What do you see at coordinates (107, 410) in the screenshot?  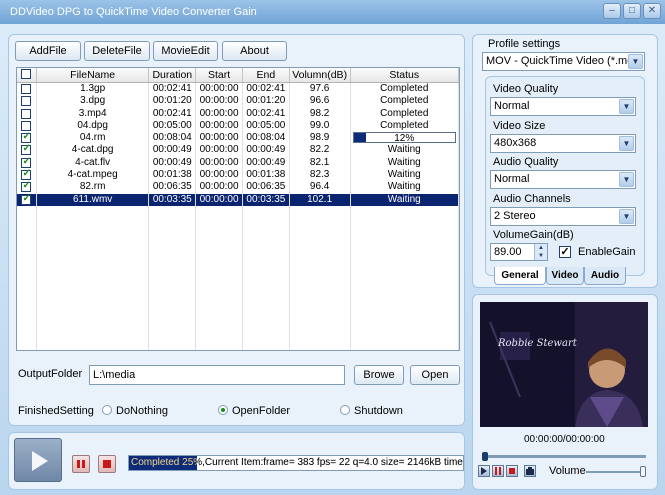 I see `do-nothing-radio` at bounding box center [107, 410].